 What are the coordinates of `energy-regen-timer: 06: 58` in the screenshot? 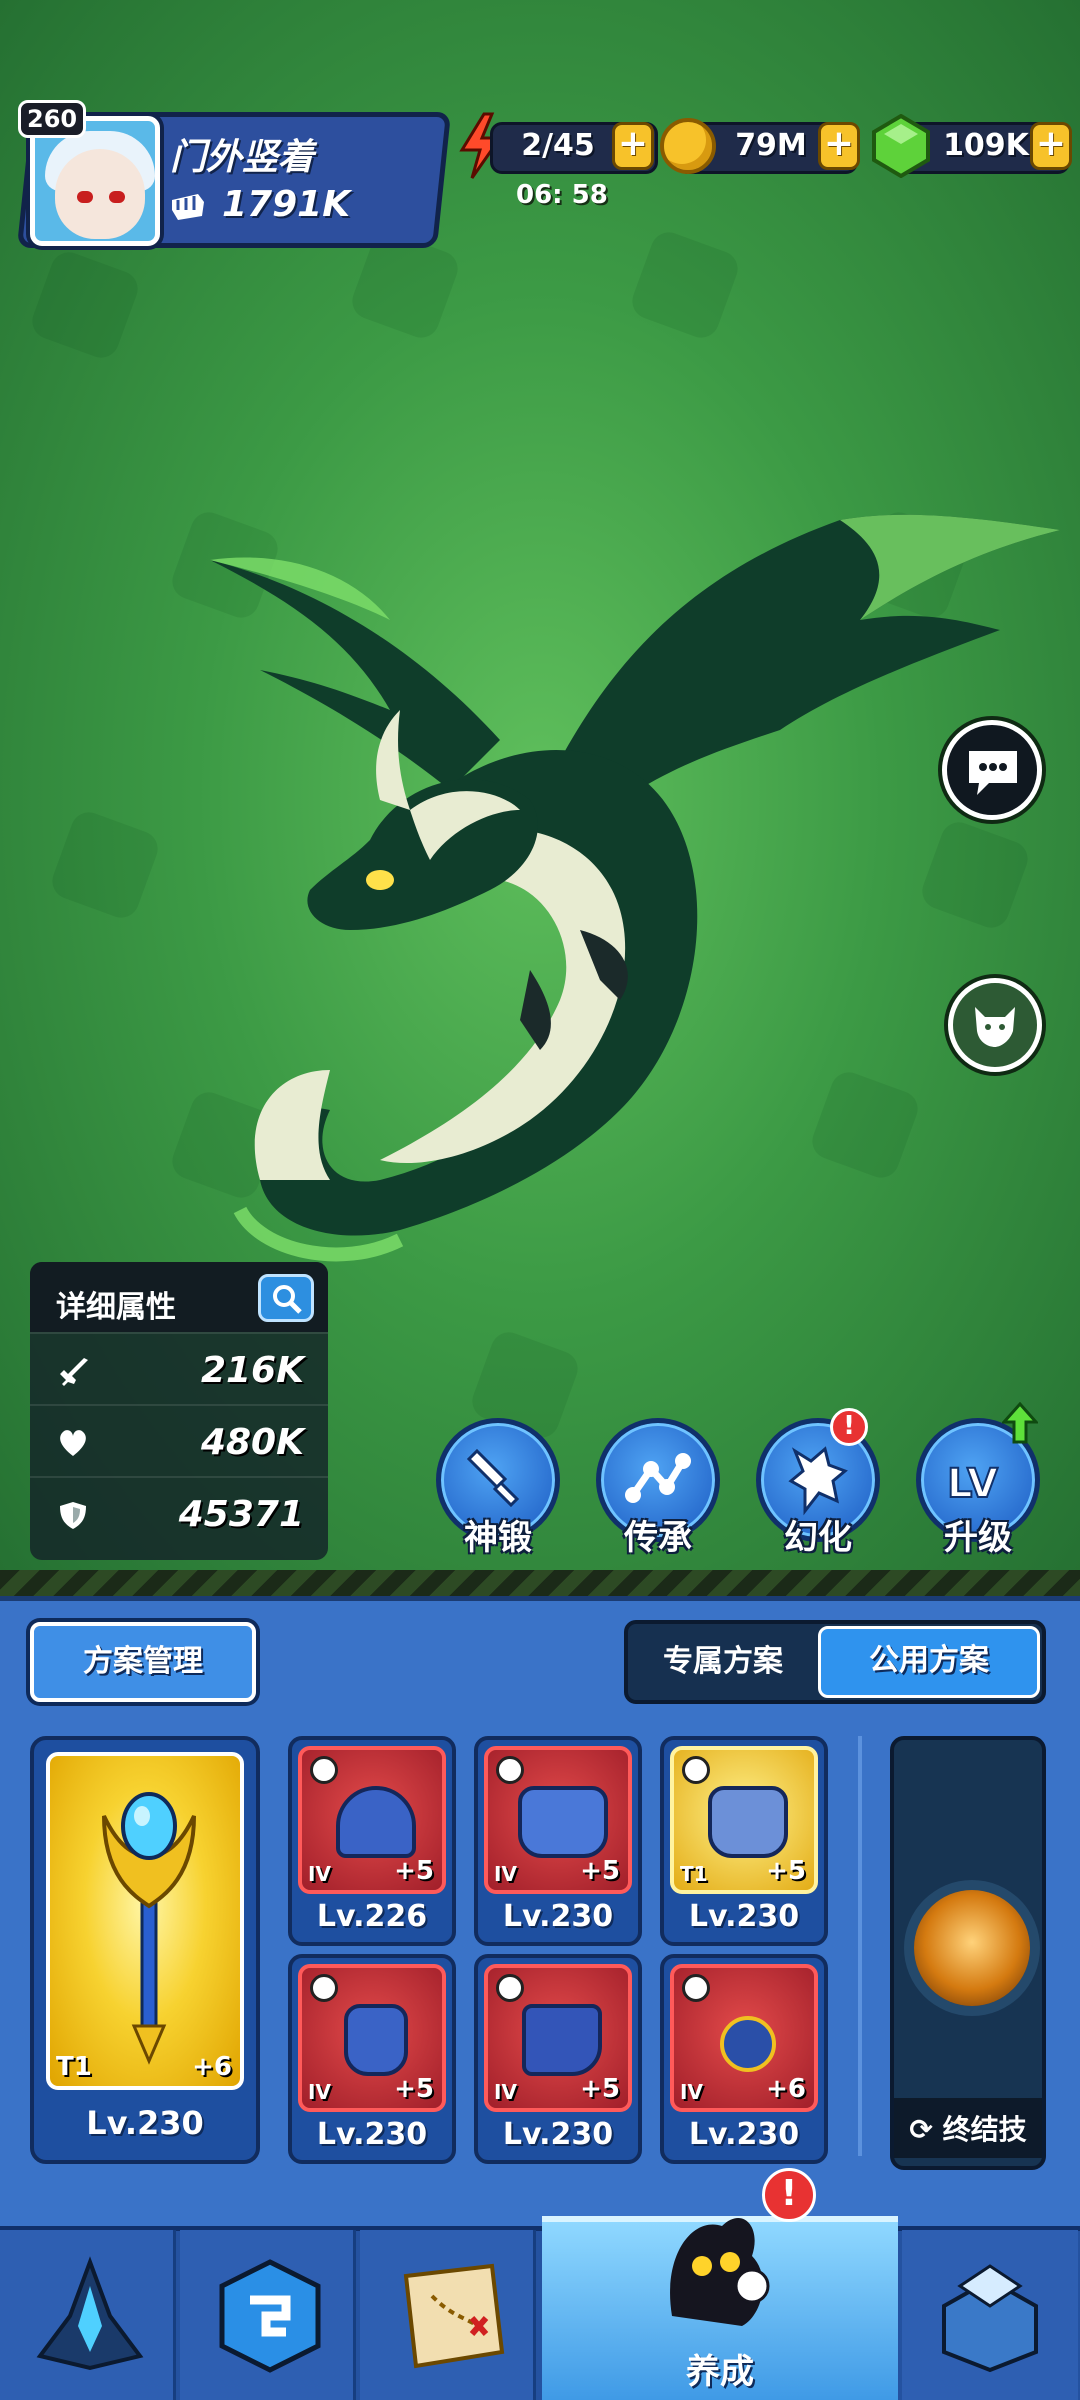 It's located at (562, 195).